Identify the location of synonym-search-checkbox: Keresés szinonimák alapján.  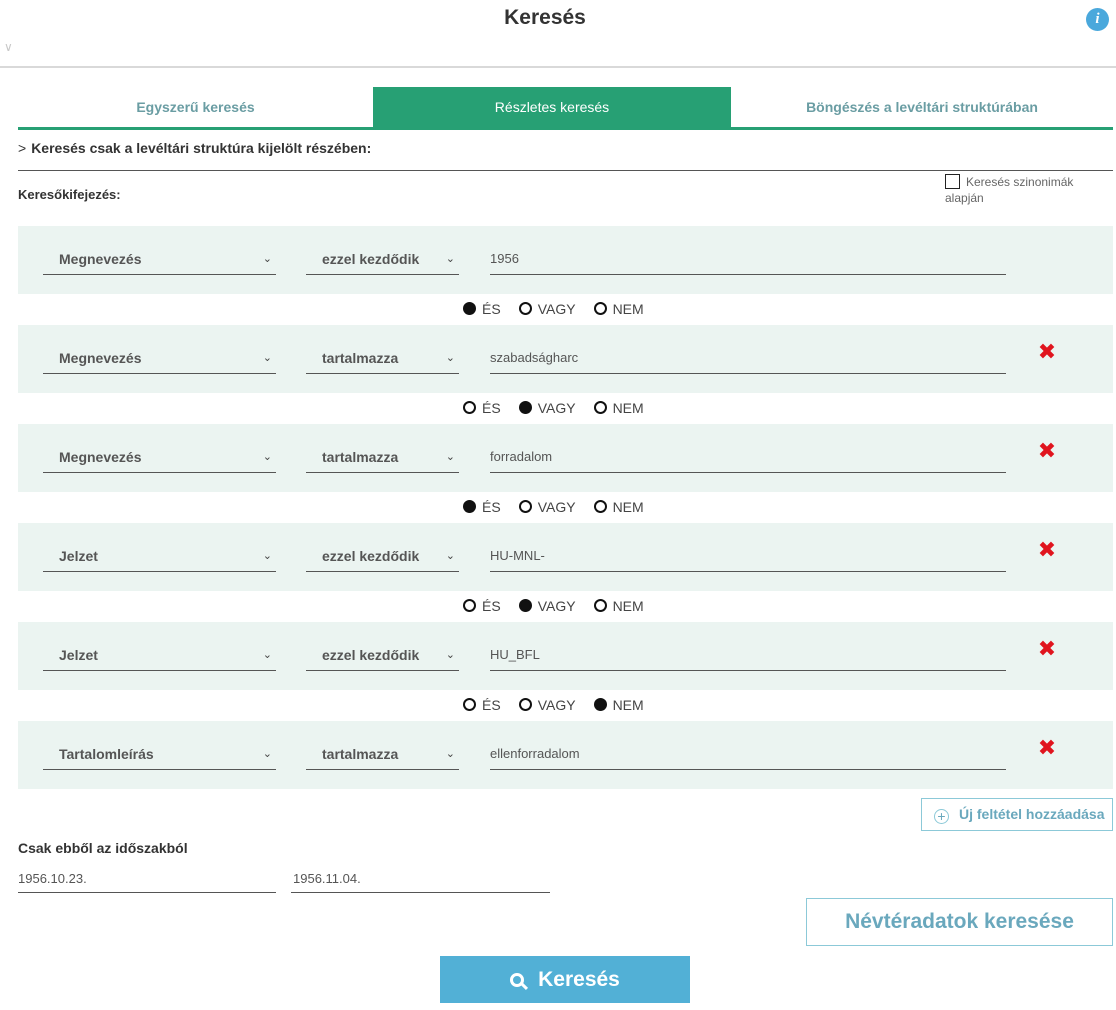
(1025, 190).